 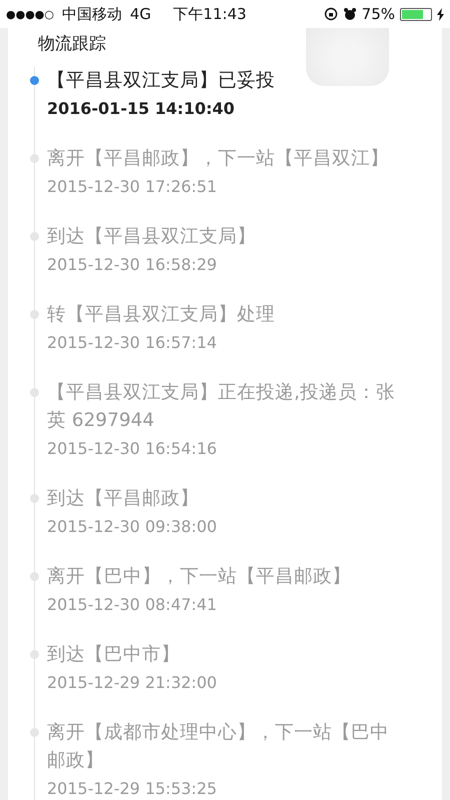 What do you see at coordinates (132, 449) in the screenshot?
I see `event-time: 2015-12-30 16:54:16` at bounding box center [132, 449].